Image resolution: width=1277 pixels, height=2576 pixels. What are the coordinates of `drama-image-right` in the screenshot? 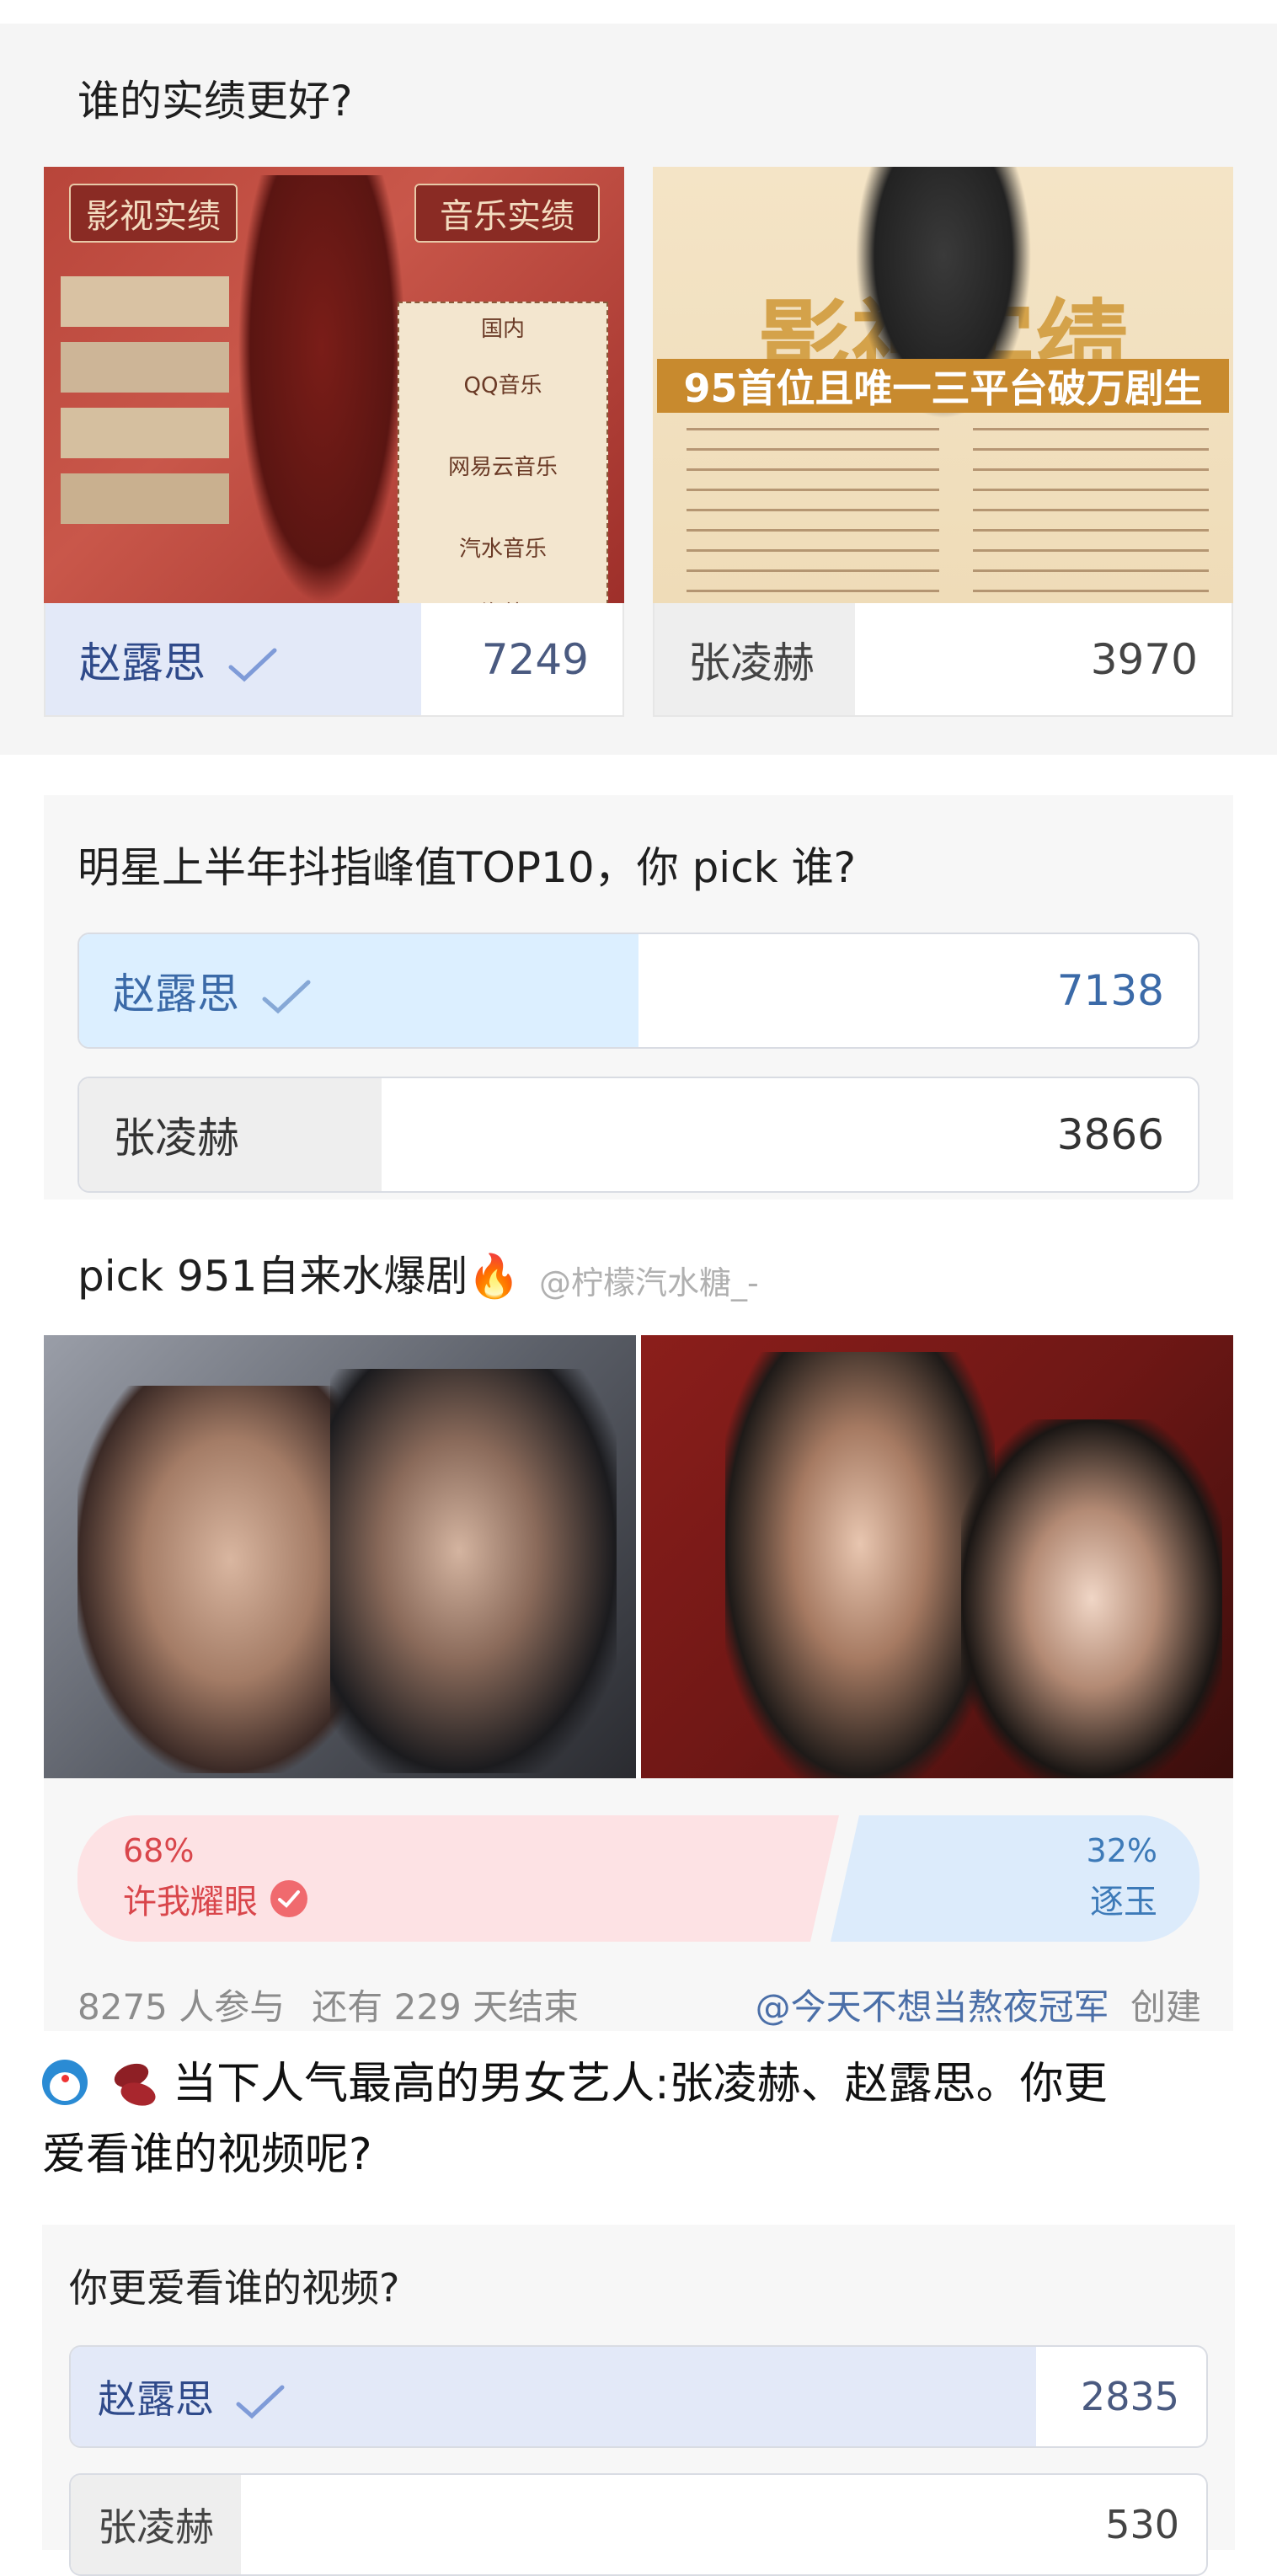 It's located at (937, 1556).